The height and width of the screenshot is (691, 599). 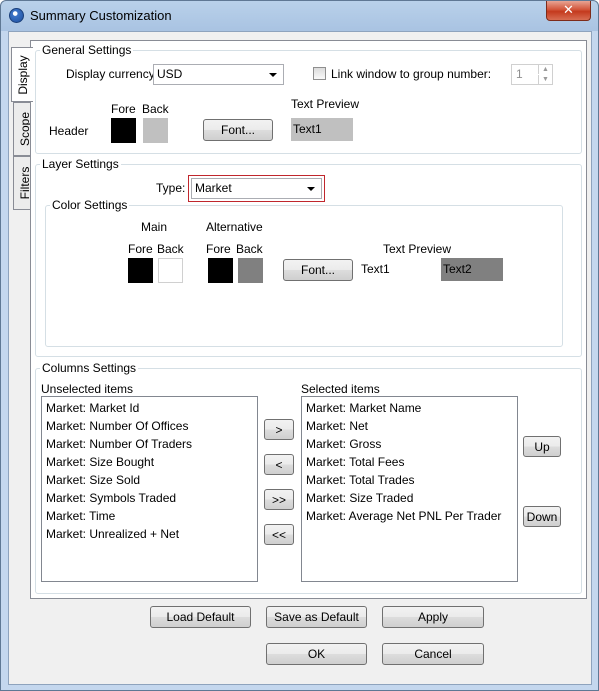 What do you see at coordinates (149, 480) in the screenshot?
I see `list-item: Market: Size Sold` at bounding box center [149, 480].